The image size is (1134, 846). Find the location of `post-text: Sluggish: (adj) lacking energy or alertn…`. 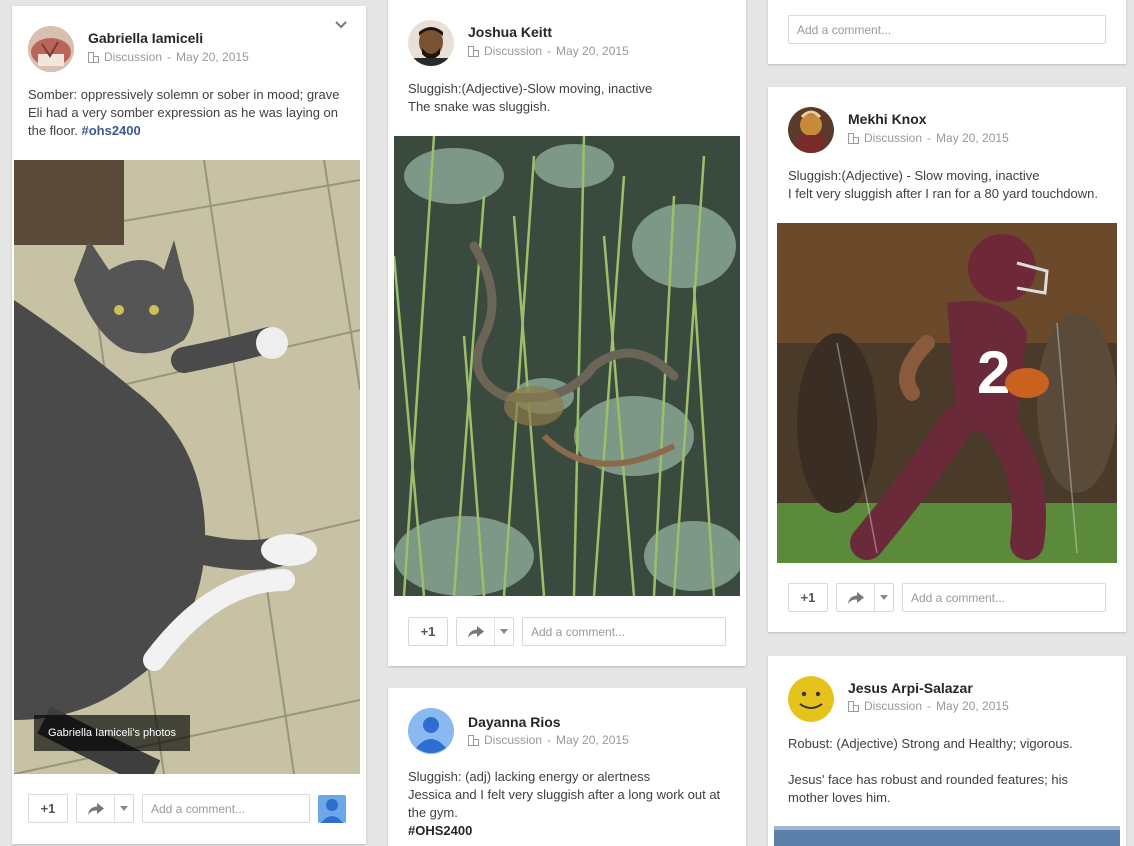

post-text: Sluggish: (adj) lacking energy or alertn… is located at coordinates (573, 804).